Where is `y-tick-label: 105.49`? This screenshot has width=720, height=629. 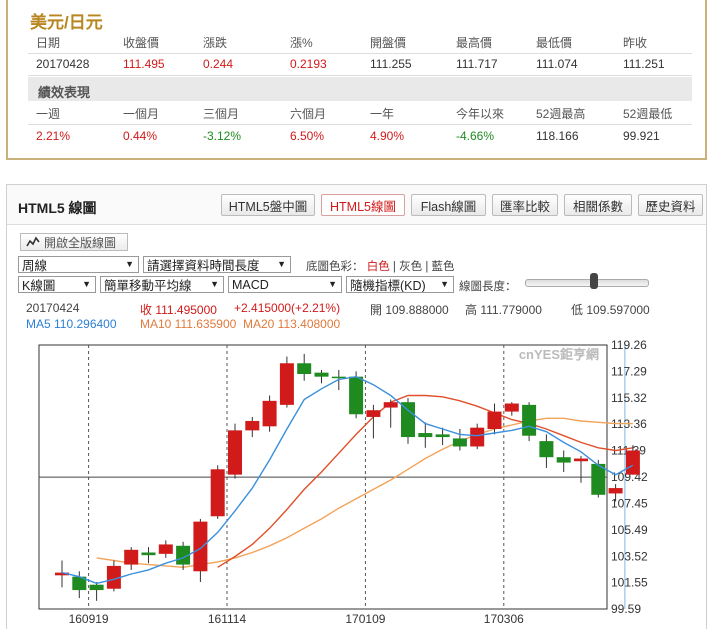 y-tick-label: 105.49 is located at coordinates (629, 530).